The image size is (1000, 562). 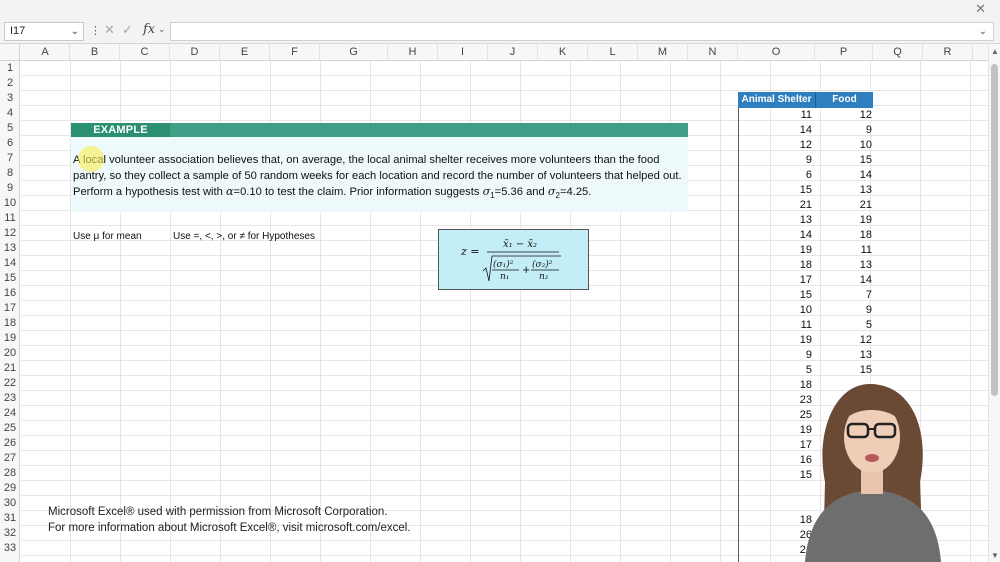 I want to click on cell-food-pantry: 15, so click(x=843, y=160).